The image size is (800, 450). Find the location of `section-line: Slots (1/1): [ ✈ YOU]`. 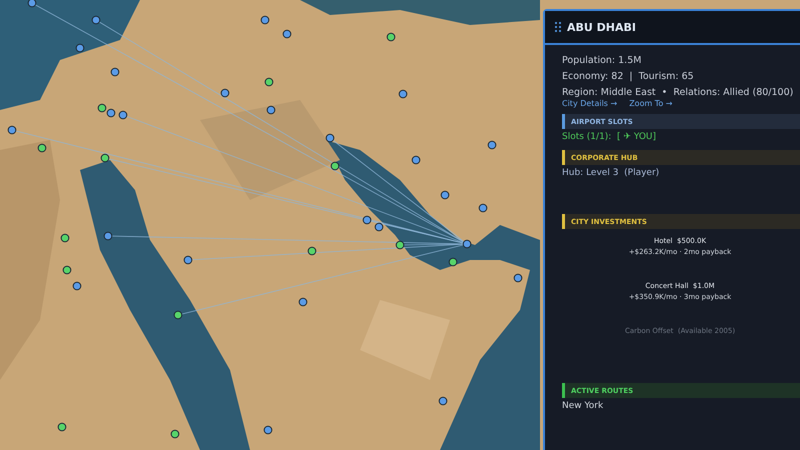

section-line: Slots (1/1): [ ✈ YOU] is located at coordinates (610, 137).